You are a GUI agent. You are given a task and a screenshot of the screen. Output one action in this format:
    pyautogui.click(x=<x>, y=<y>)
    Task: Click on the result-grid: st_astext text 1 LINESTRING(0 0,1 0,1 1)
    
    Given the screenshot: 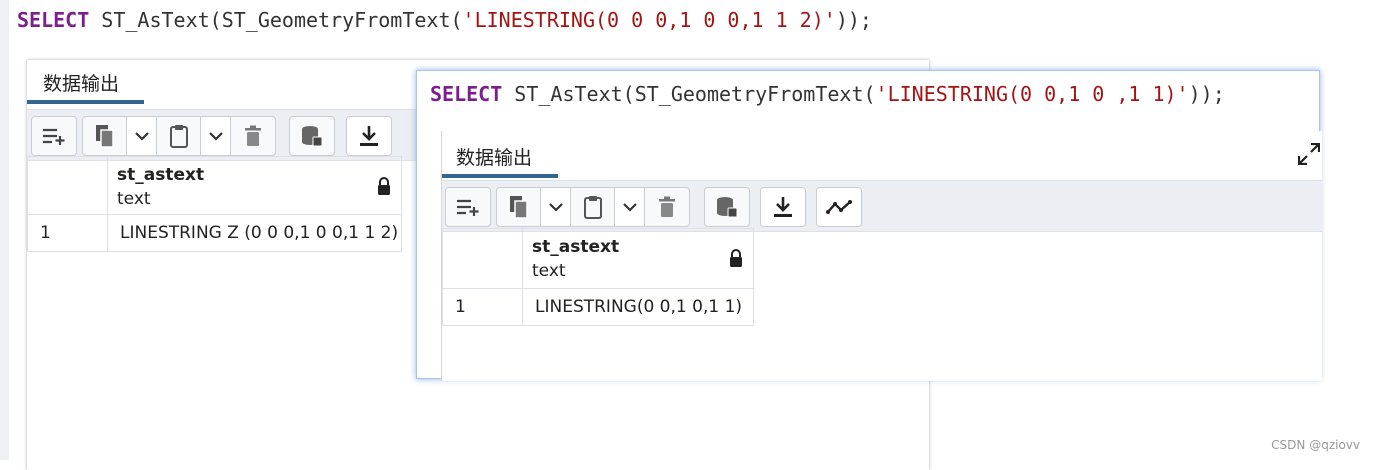 What is the action you would take?
    pyautogui.click(x=598, y=277)
    